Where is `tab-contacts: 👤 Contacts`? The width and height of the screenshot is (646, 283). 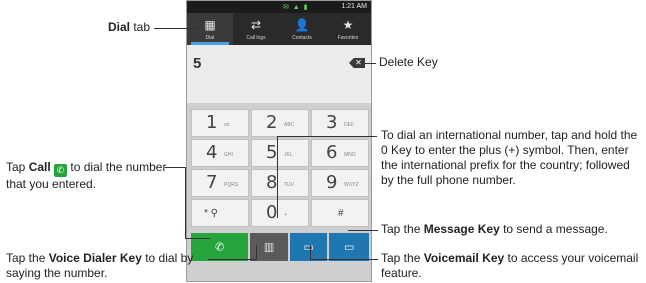
tab-contacts: 👤 Contacts is located at coordinates (302, 29).